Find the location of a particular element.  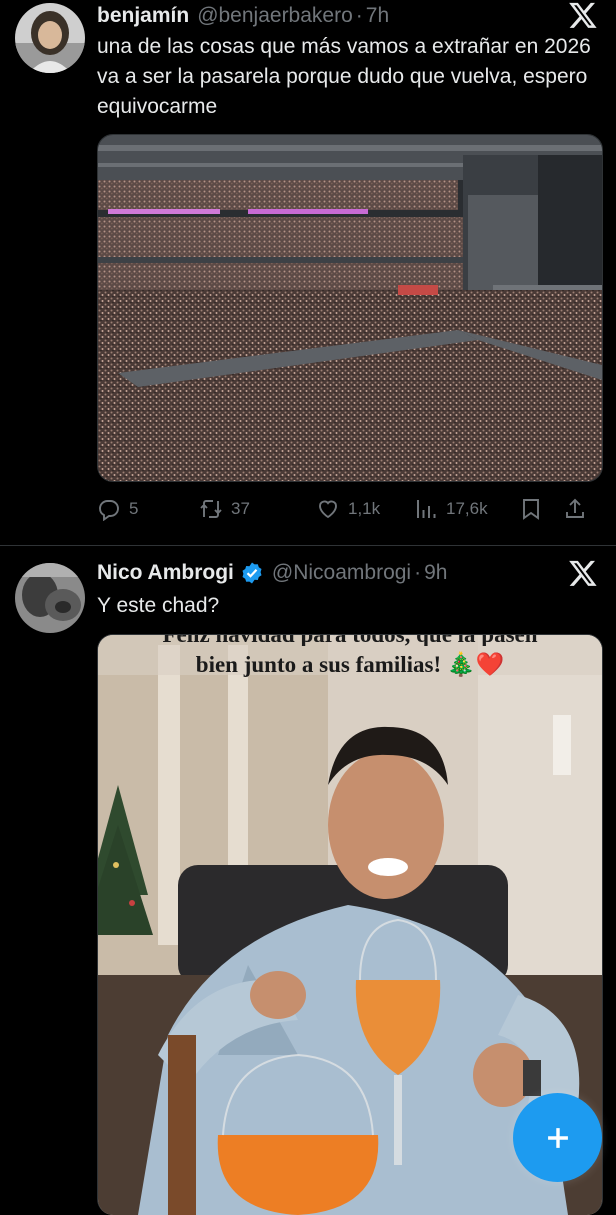

reply-icon is located at coordinates (109, 510).